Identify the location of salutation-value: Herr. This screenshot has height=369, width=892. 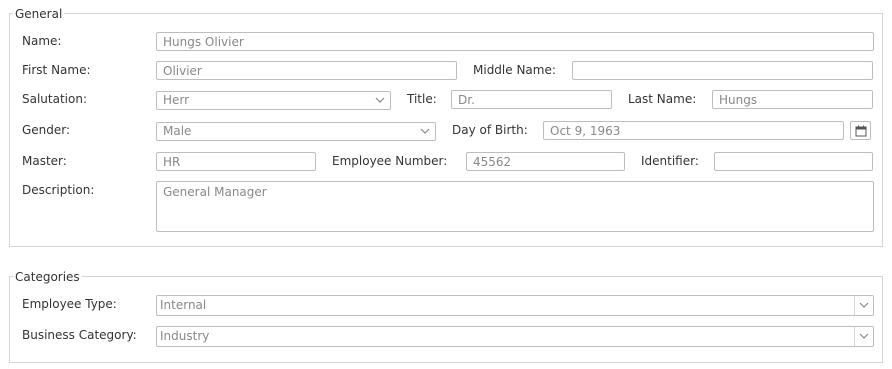
(176, 100).